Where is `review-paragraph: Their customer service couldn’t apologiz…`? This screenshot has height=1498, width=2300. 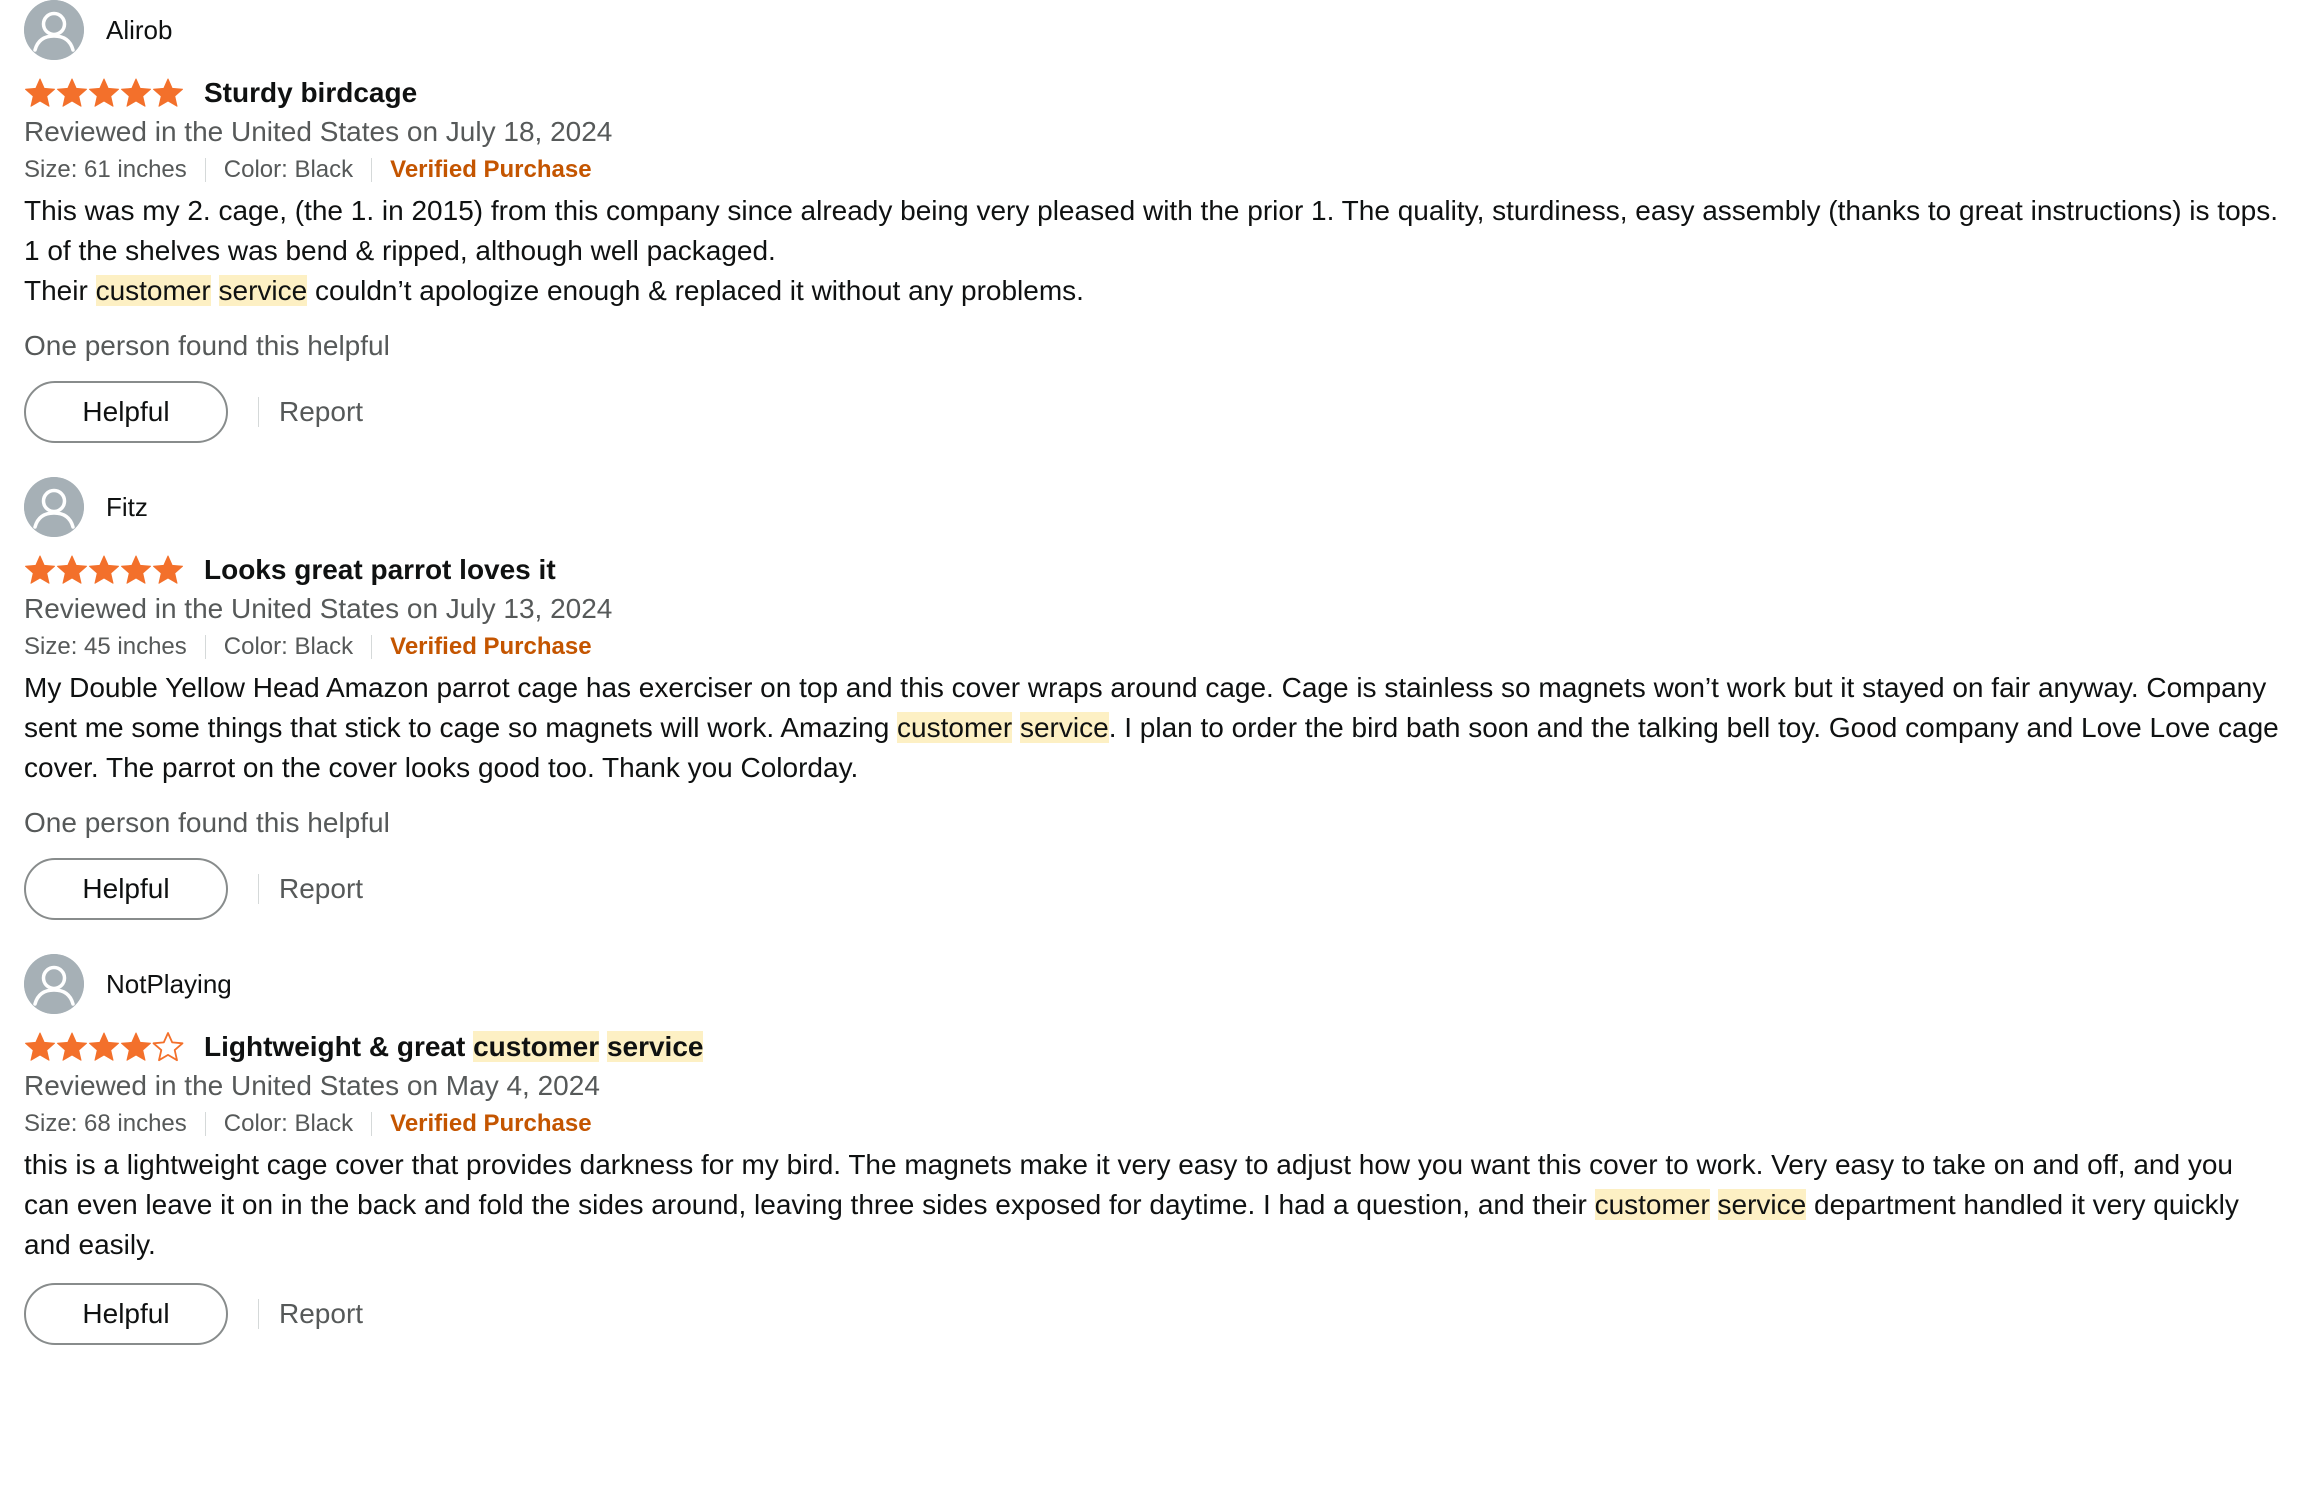
review-paragraph: Their customer service couldn’t apologiz… is located at coordinates (1151, 291).